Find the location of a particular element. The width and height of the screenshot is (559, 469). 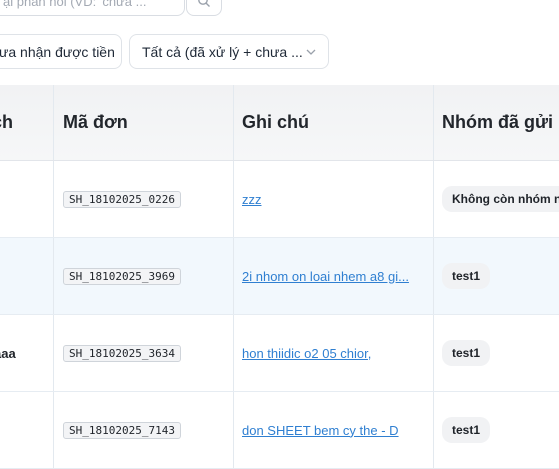

chevron-down-icon is located at coordinates (311, 52).